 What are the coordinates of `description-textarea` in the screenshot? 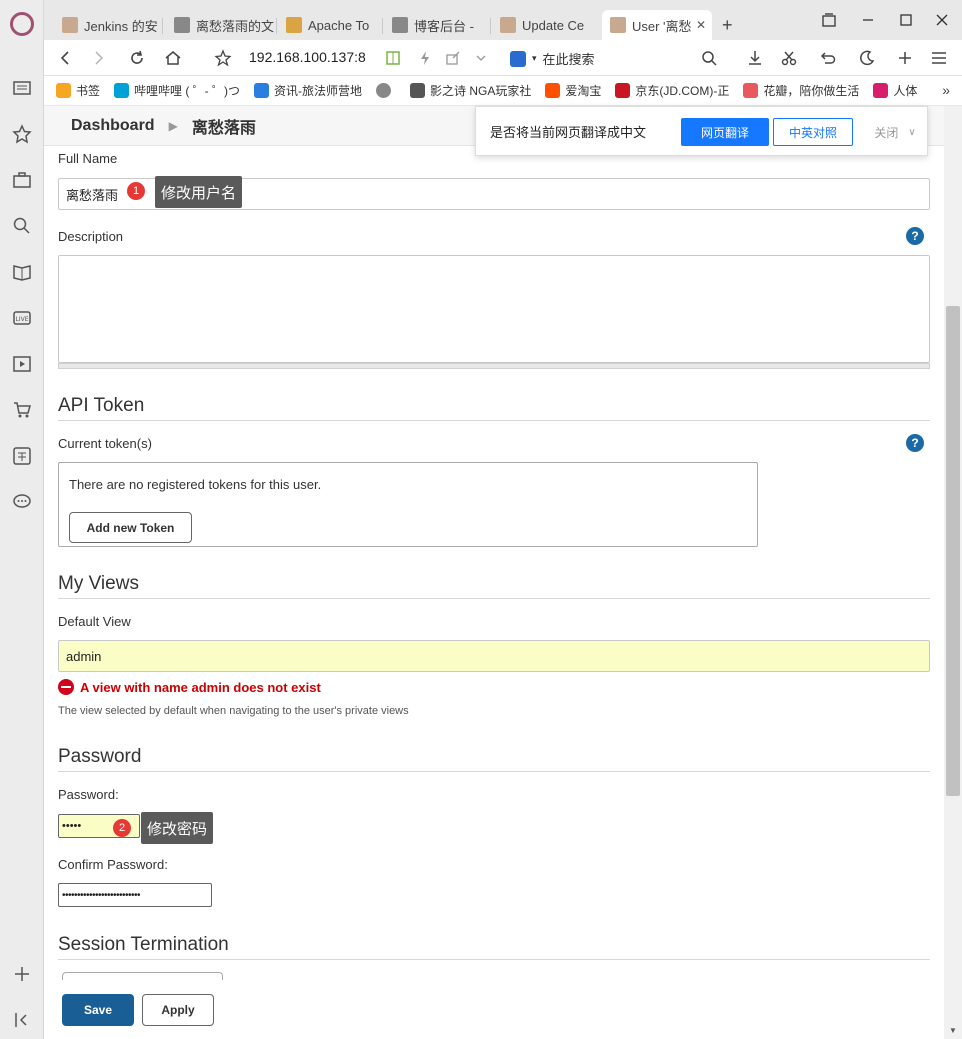 It's located at (494, 309).